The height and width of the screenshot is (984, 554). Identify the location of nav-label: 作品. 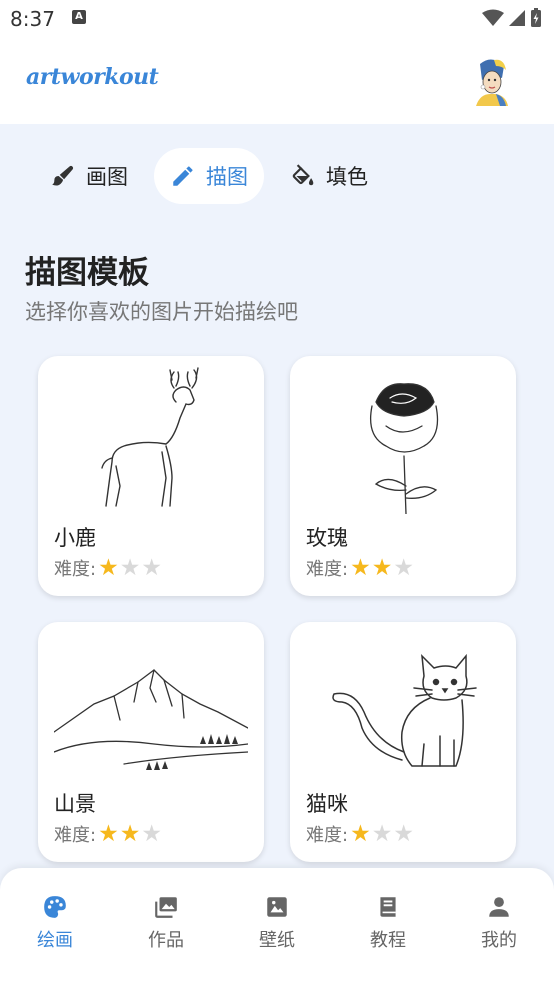
(166, 940).